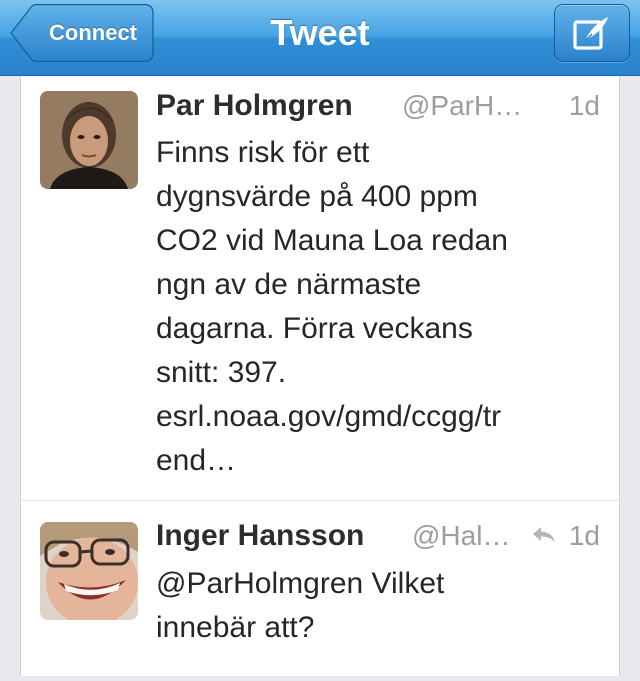 This screenshot has height=681, width=640. Describe the element at coordinates (380, 536) in the screenshot. I see `tweet-header: Inger Hansson @Hal… 1d` at that location.